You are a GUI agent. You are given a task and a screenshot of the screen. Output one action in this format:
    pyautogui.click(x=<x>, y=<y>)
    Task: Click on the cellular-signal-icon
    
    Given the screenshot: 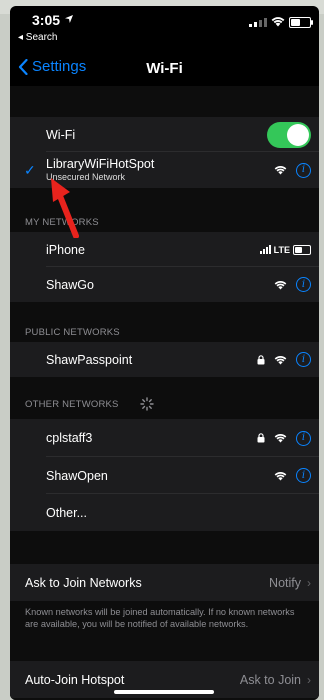 What is the action you would take?
    pyautogui.click(x=258, y=22)
    